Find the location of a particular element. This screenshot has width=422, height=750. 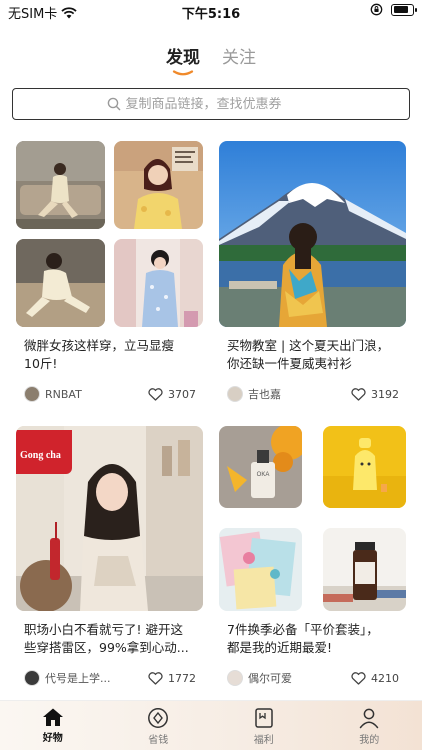

search-icon is located at coordinates (113, 104).